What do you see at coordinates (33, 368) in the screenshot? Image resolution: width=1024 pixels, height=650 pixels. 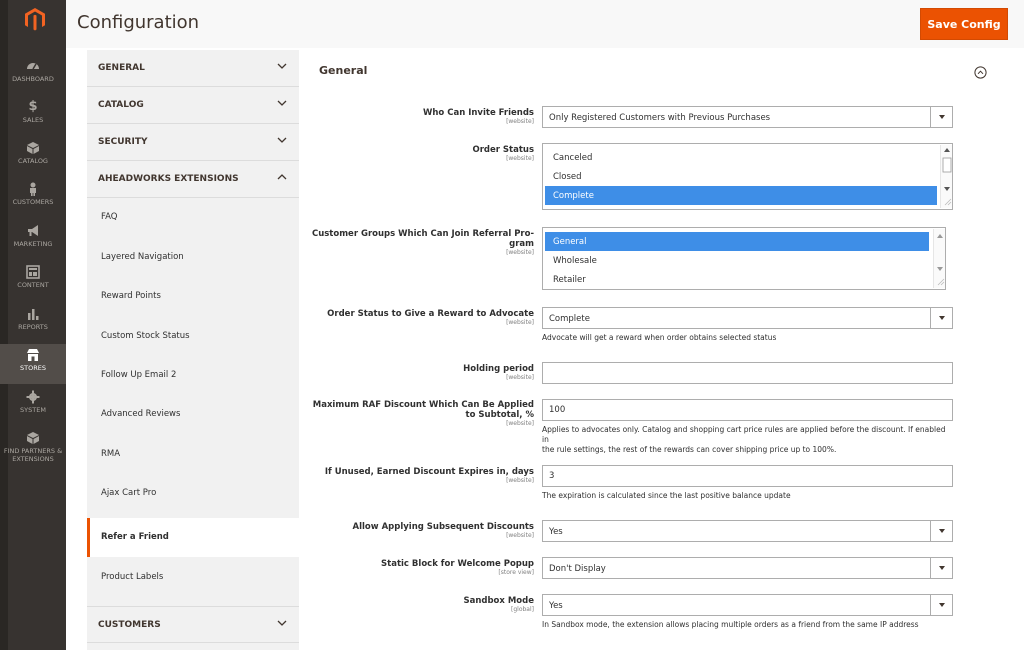 I see `nav-label: STORES` at bounding box center [33, 368].